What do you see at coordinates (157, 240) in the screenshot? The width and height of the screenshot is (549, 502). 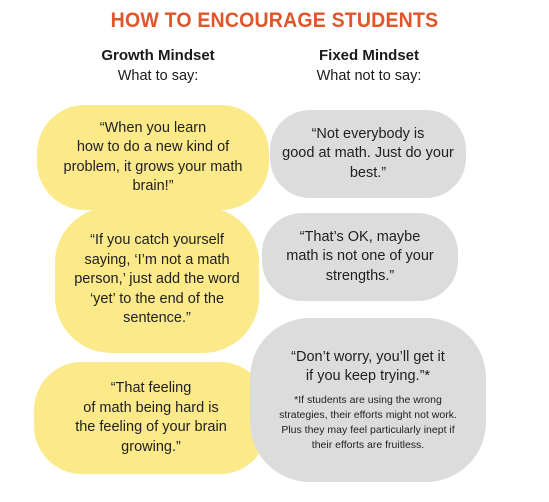 I see `quote-line: “If you catch yourself` at bounding box center [157, 240].